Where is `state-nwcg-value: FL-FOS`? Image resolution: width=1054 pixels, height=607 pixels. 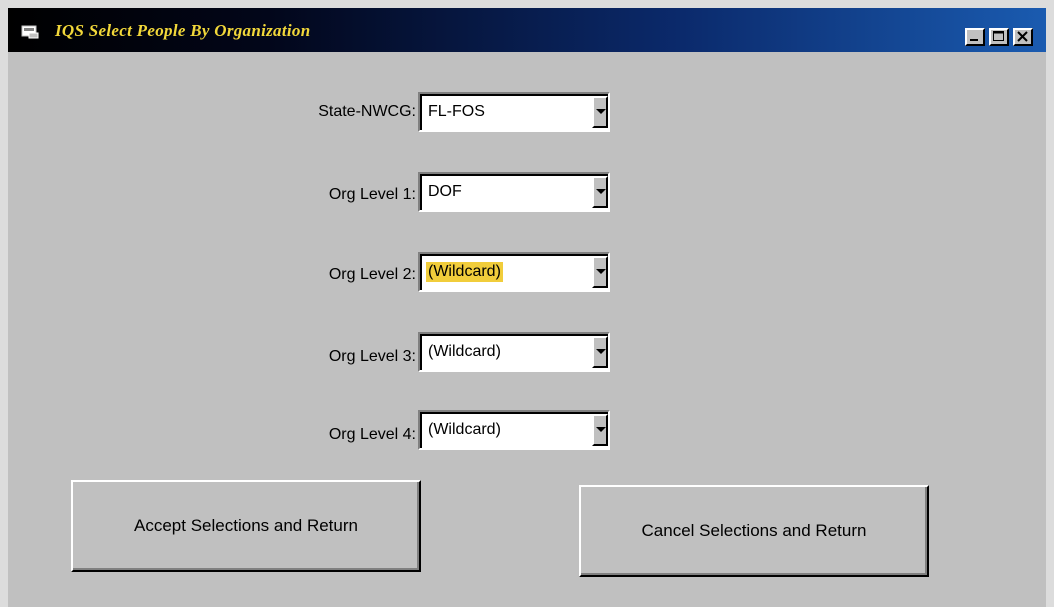
state-nwcg-value: FL-FOS is located at coordinates (456, 111).